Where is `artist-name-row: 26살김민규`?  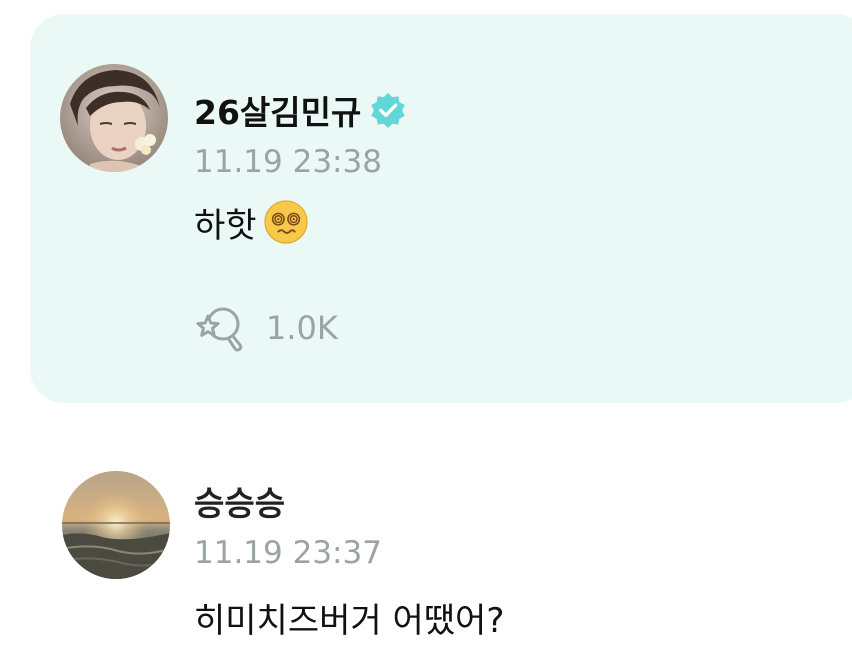
artist-name-row: 26살김민규 is located at coordinates (300, 110).